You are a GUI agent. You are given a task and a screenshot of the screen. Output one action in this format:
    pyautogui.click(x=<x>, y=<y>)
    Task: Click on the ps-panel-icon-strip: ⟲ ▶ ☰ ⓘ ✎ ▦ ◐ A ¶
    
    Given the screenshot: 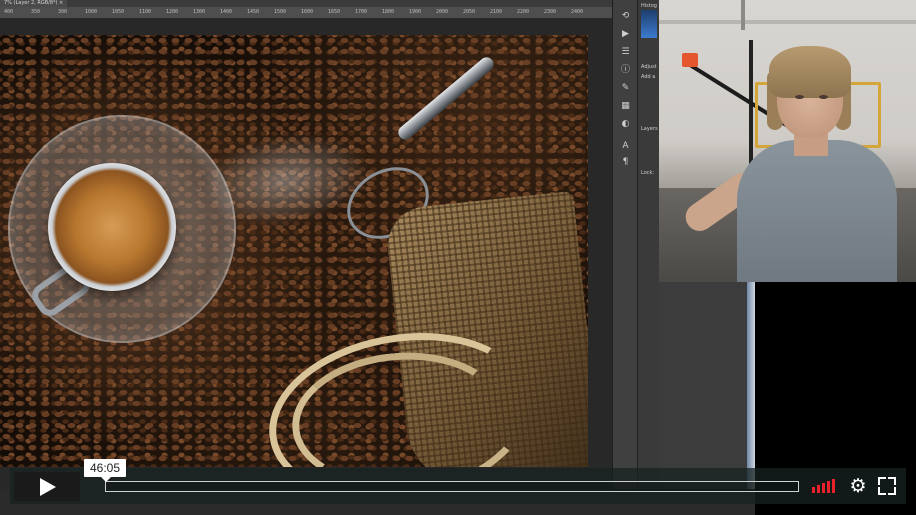 What is the action you would take?
    pyautogui.click(x=625, y=244)
    